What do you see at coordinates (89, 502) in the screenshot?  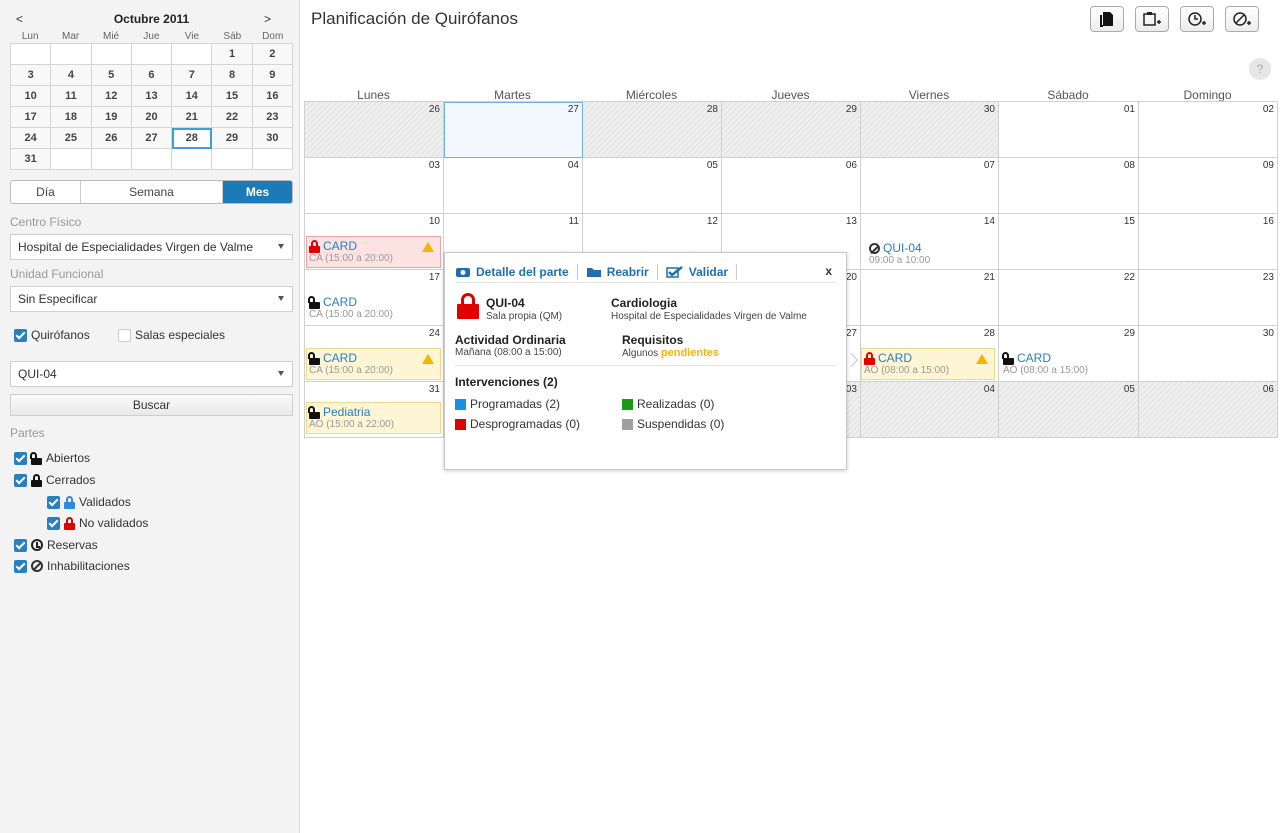 I see `validados-row: Validados` at bounding box center [89, 502].